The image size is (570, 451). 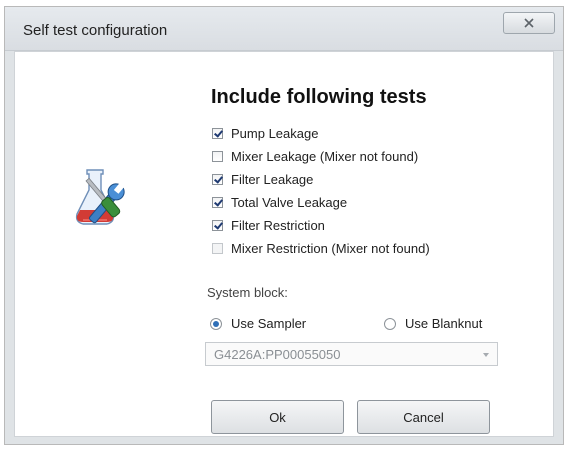 I want to click on option-use-blanknut: Use Blanknut, so click(x=433, y=323).